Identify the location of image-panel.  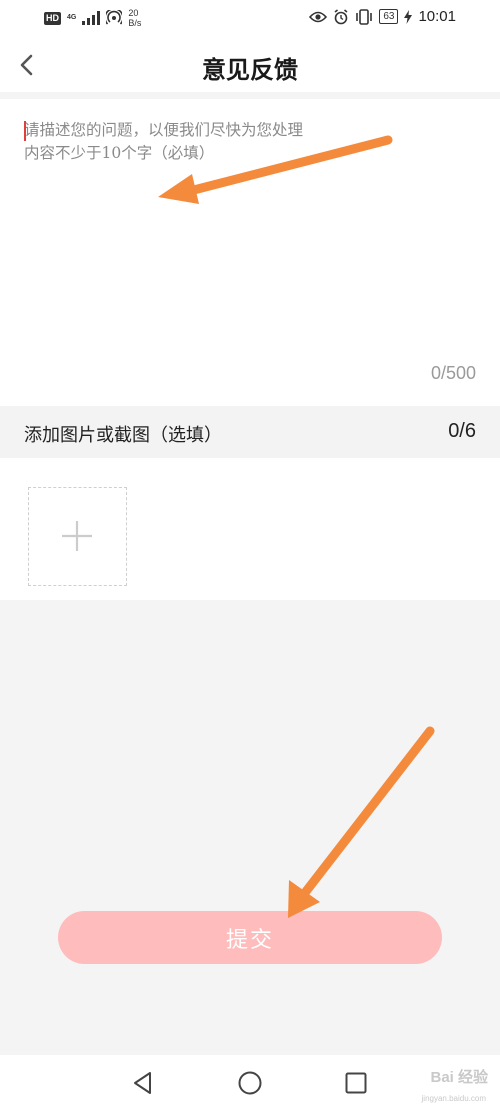
(250, 529).